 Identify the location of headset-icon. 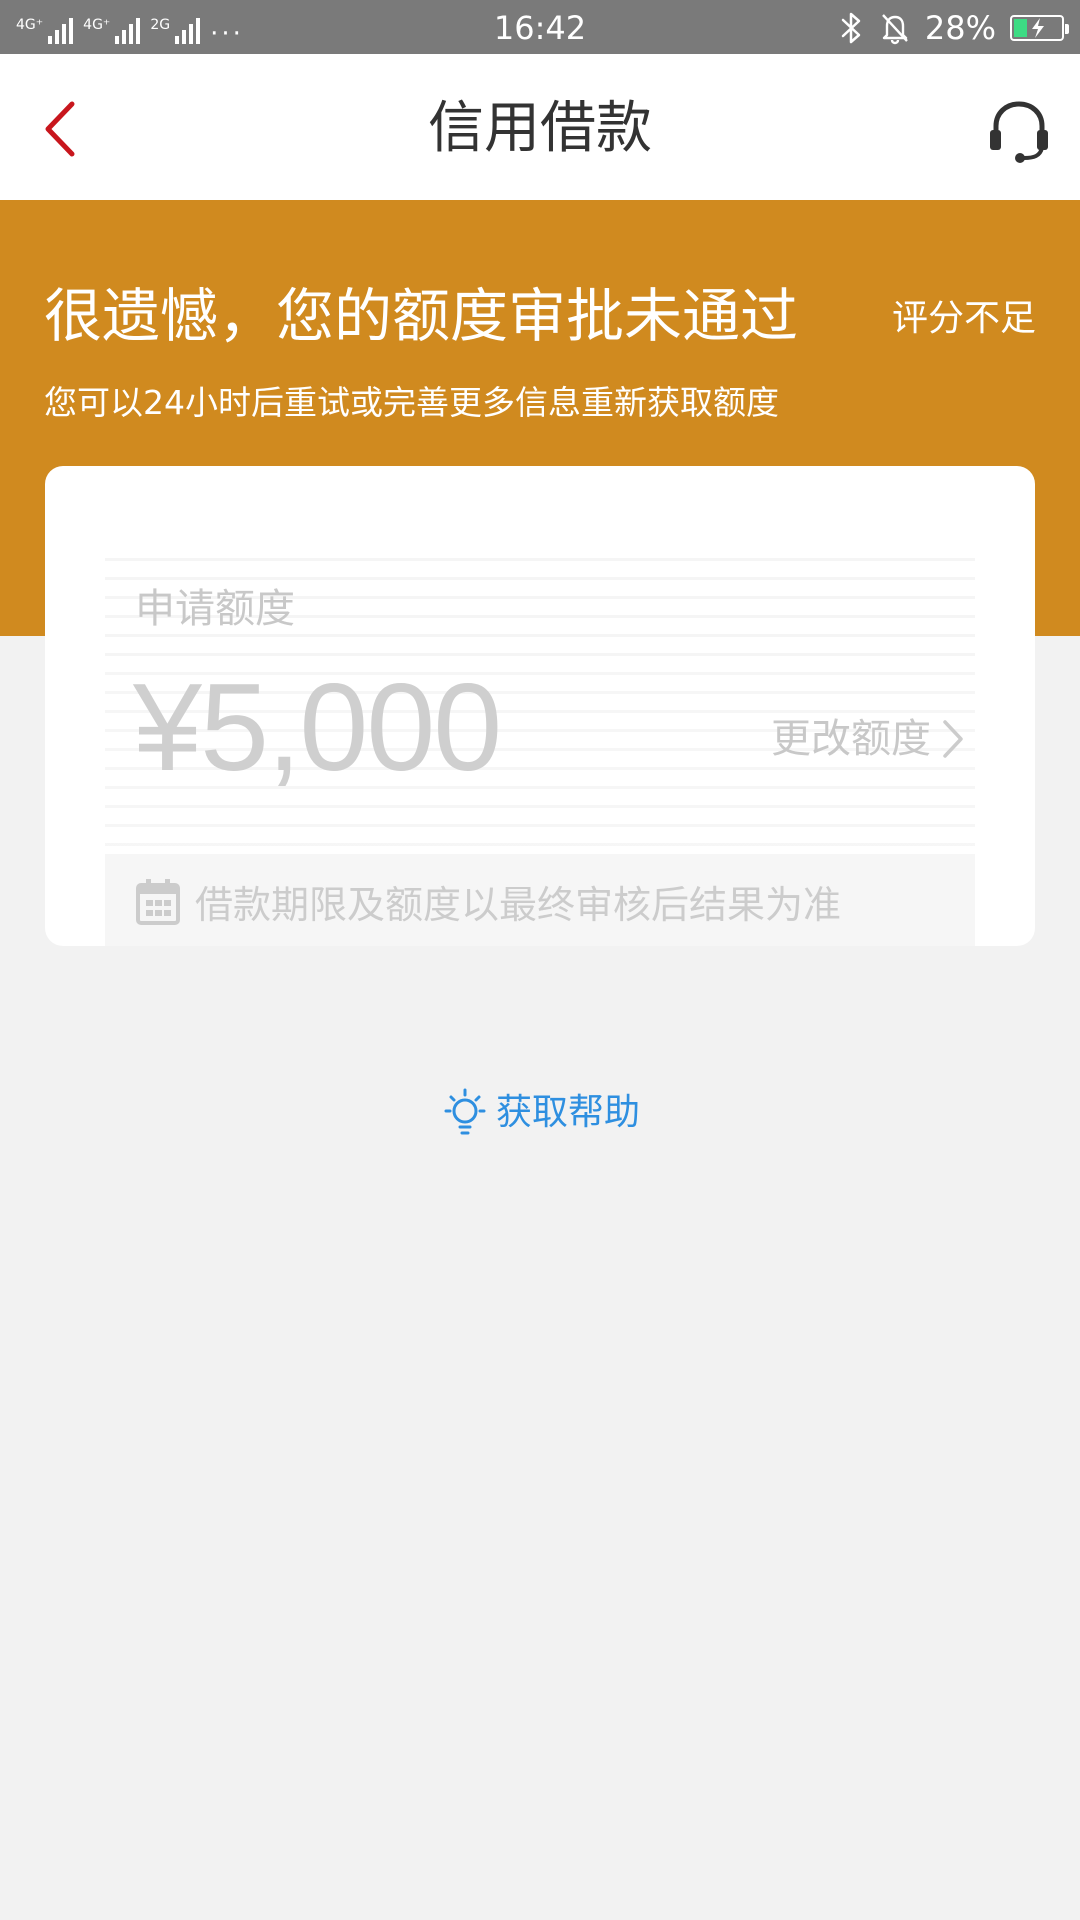
(1019, 132).